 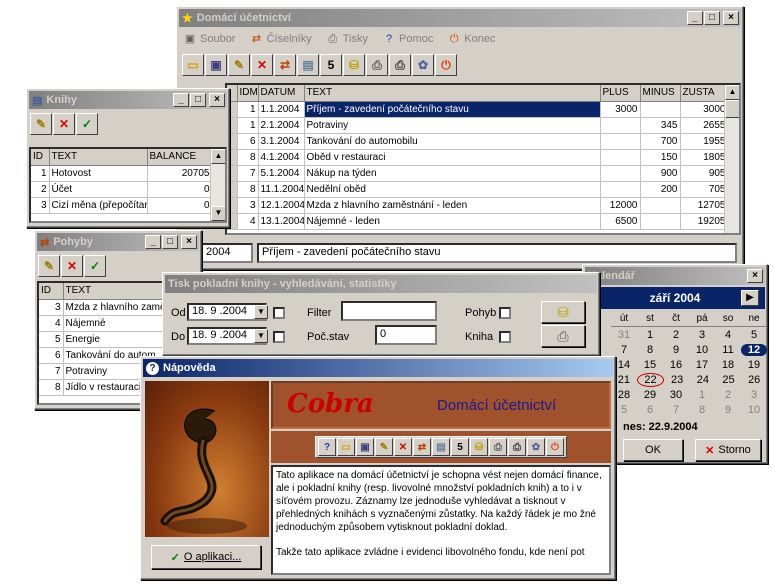 What do you see at coordinates (754, 365) in the screenshot?
I see `day-cell: 19` at bounding box center [754, 365].